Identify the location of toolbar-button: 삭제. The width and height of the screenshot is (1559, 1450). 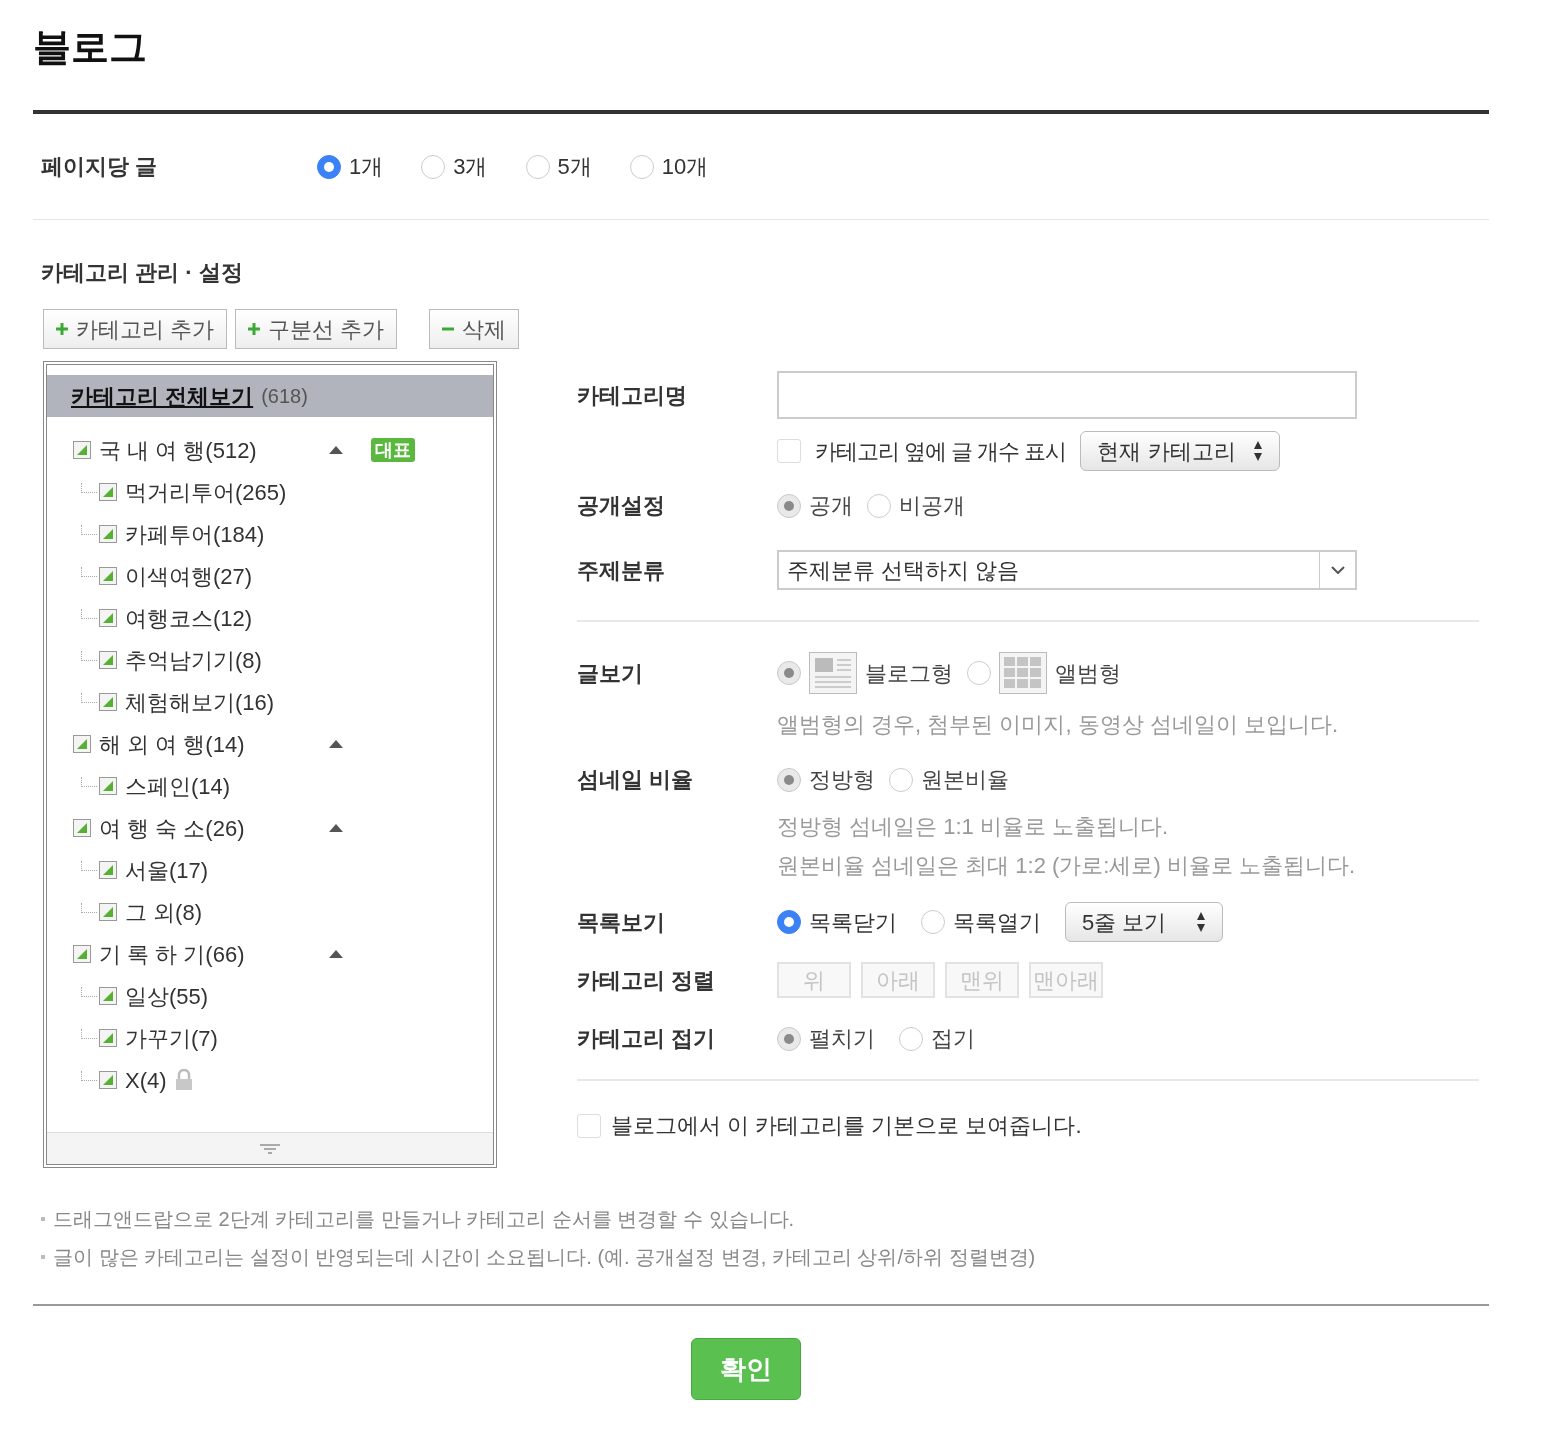
(474, 329).